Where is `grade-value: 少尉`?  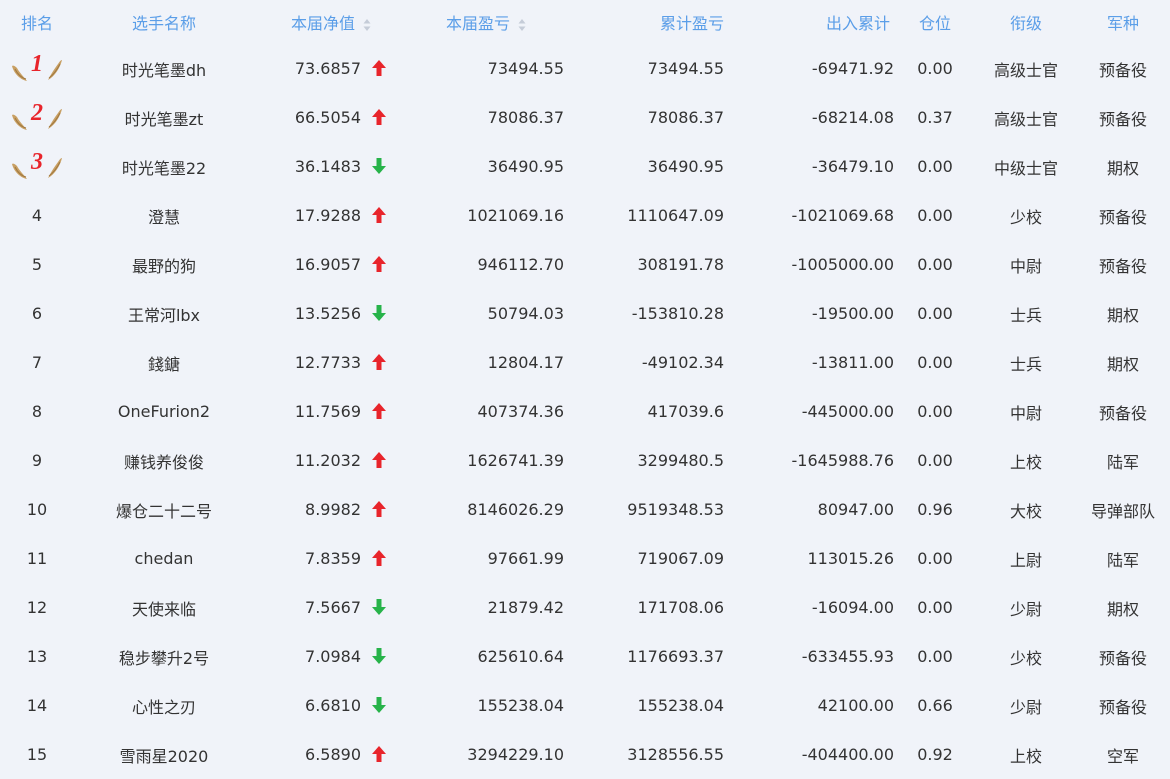 grade-value: 少尉 is located at coordinates (1025, 609).